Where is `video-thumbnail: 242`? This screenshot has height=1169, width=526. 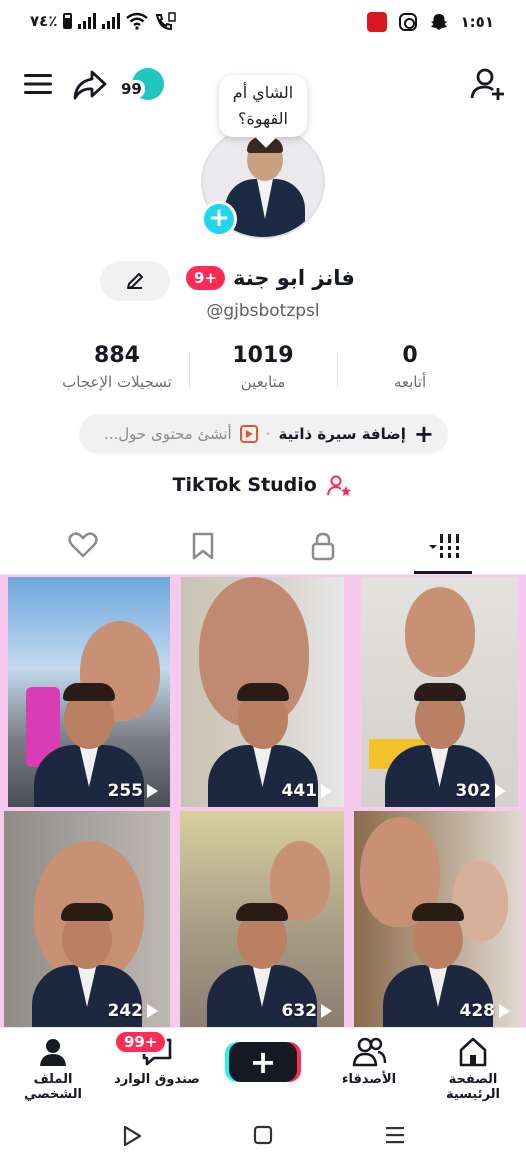 video-thumbnail: 242 is located at coordinates (87, 919).